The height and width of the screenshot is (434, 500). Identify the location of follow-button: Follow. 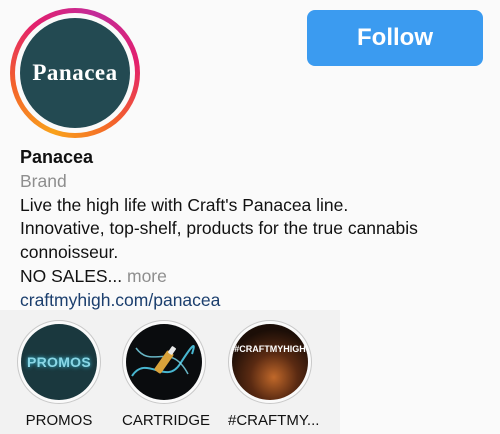
(395, 38).